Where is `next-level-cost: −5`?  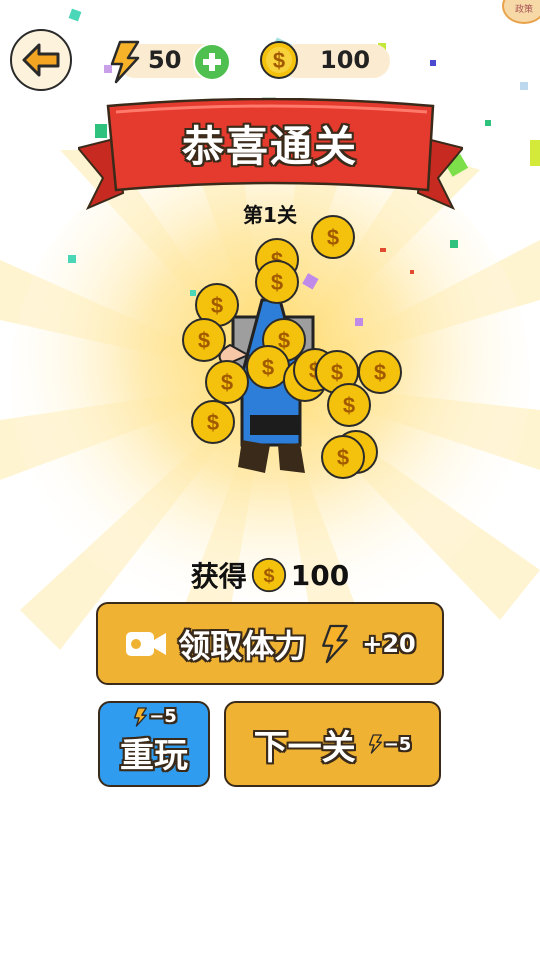
next-level-cost: −5 is located at coordinates (389, 744).